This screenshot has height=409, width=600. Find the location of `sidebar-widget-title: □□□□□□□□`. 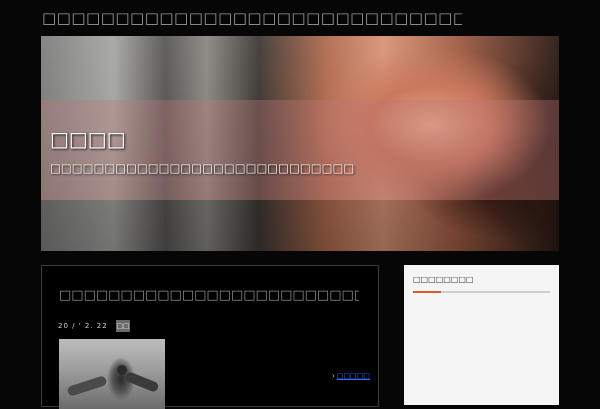

sidebar-widget-title: □□□□□□□□ is located at coordinates (443, 279).